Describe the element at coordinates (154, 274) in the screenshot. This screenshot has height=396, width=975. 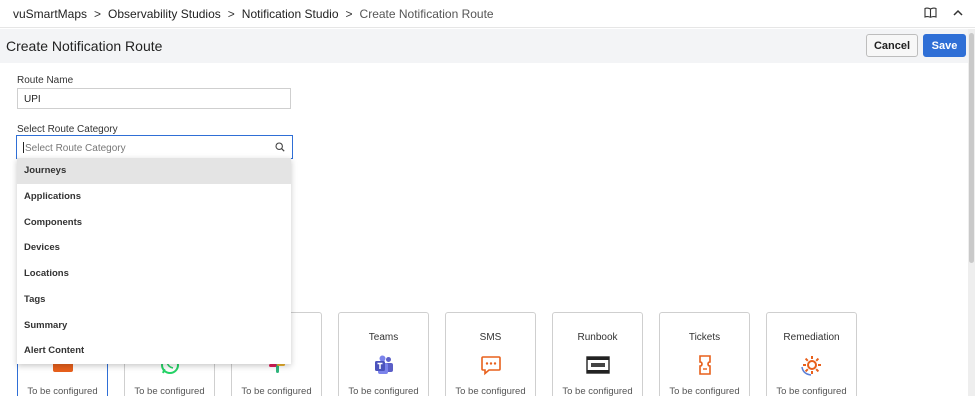
I see `dropdown-option-locations: Locations` at that location.